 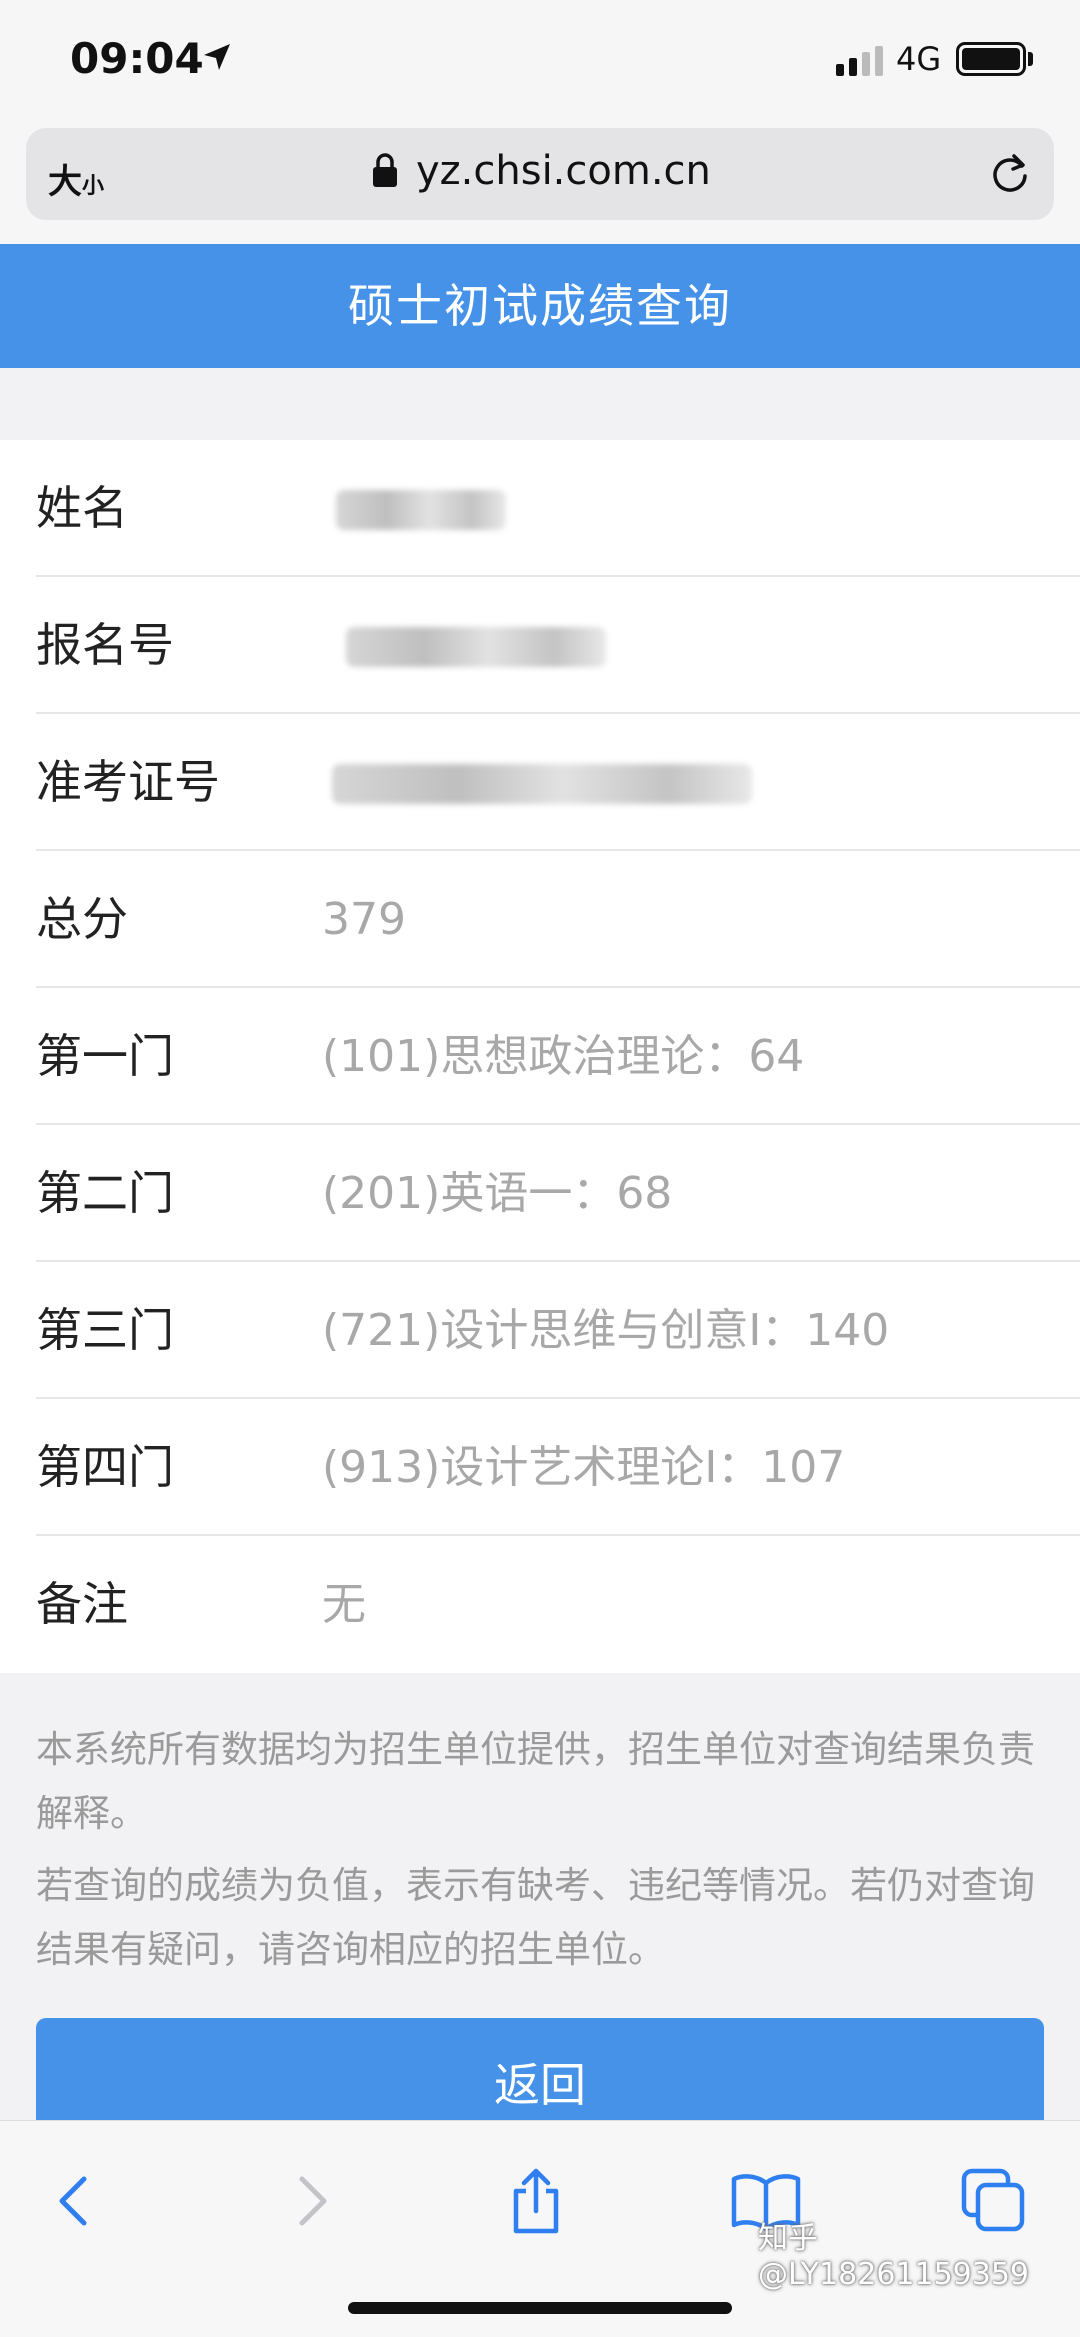 I want to click on row-label: 第三门, so click(x=105, y=1330).